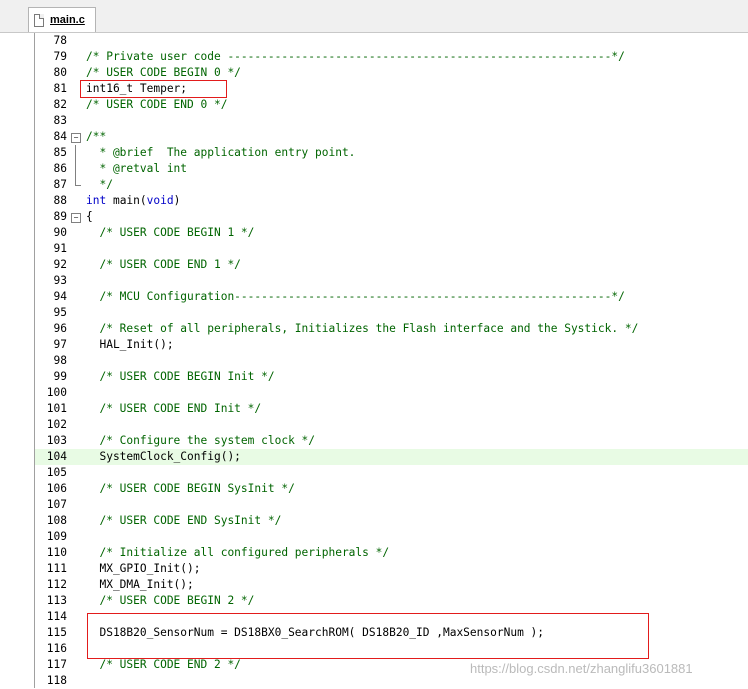  I want to click on line-number: 104, so click(56, 456).